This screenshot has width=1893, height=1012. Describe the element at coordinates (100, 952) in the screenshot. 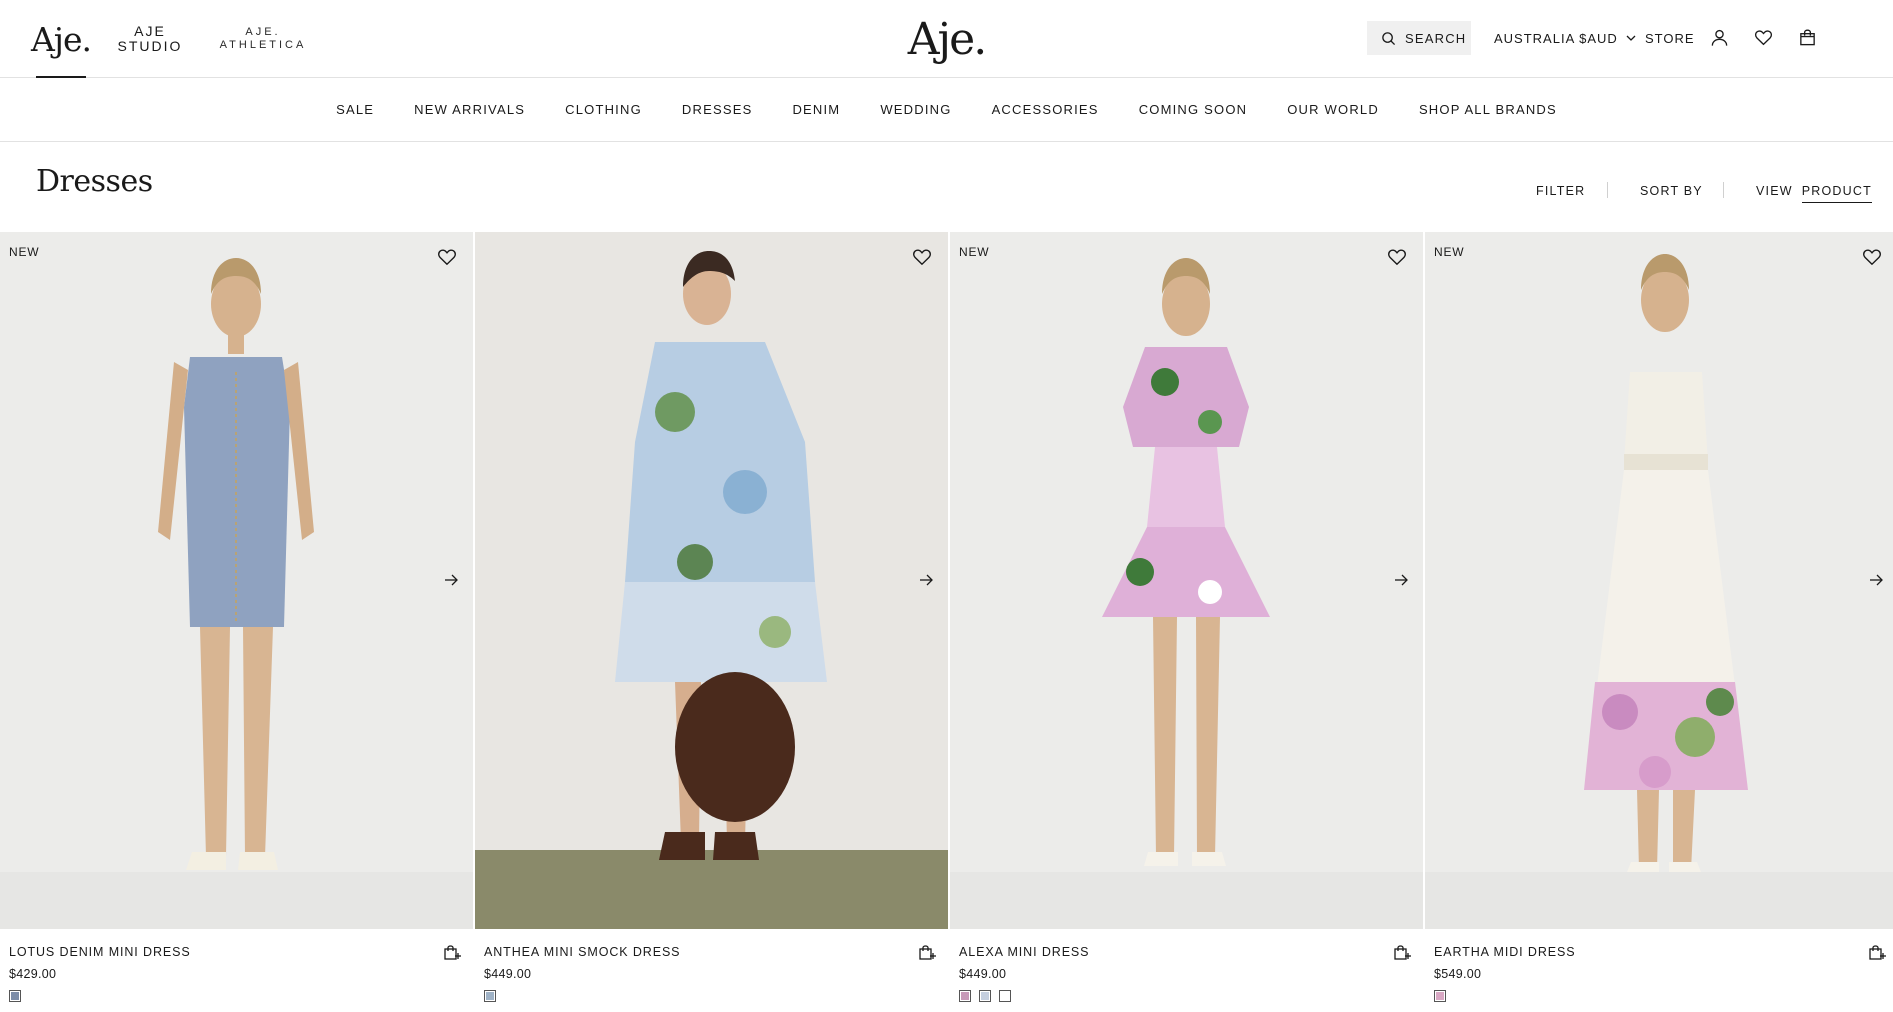

I see `product-name: LOTUS DENIM MINI DRESS` at that location.